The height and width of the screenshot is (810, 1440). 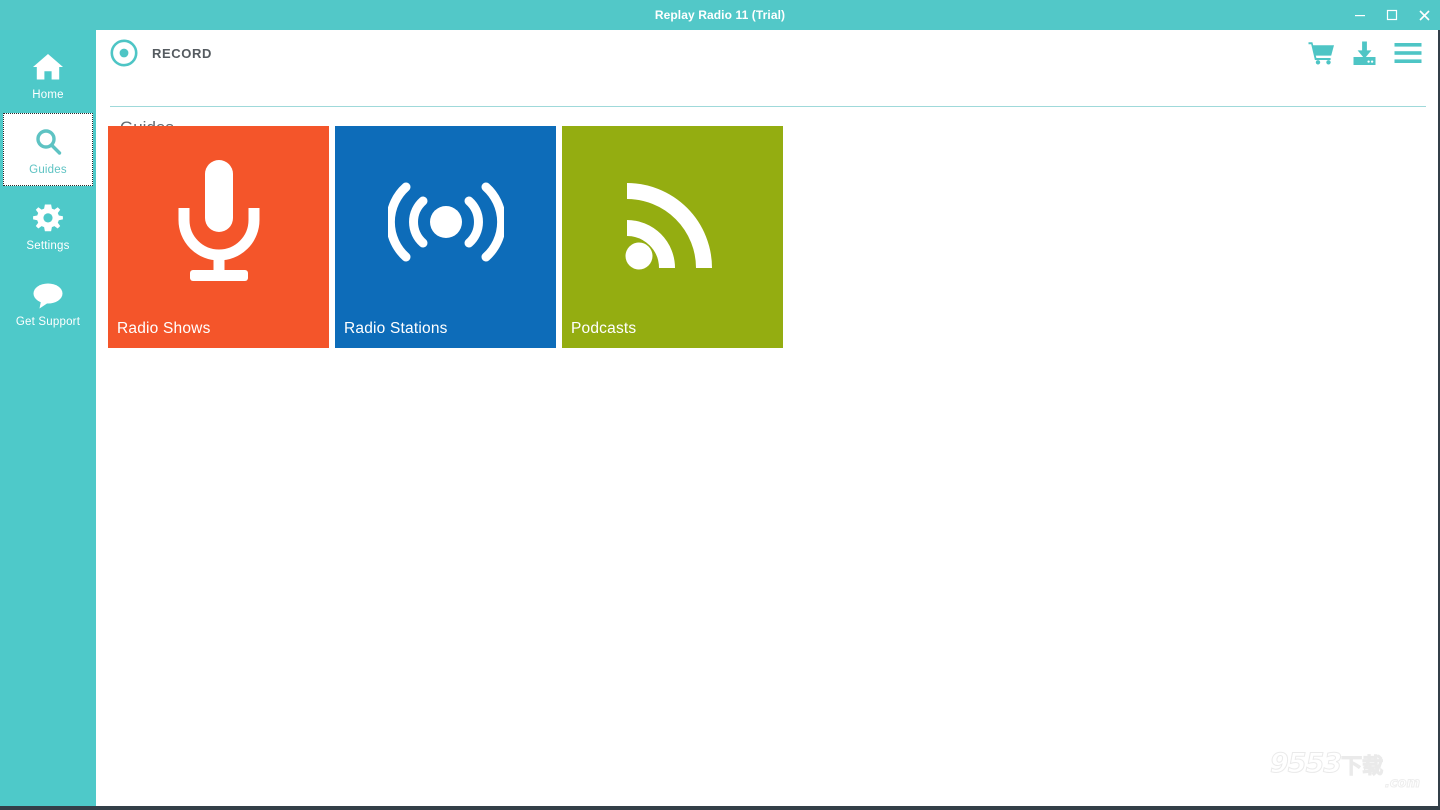 I want to click on tile-podcasts: Podcasts, so click(x=672, y=237).